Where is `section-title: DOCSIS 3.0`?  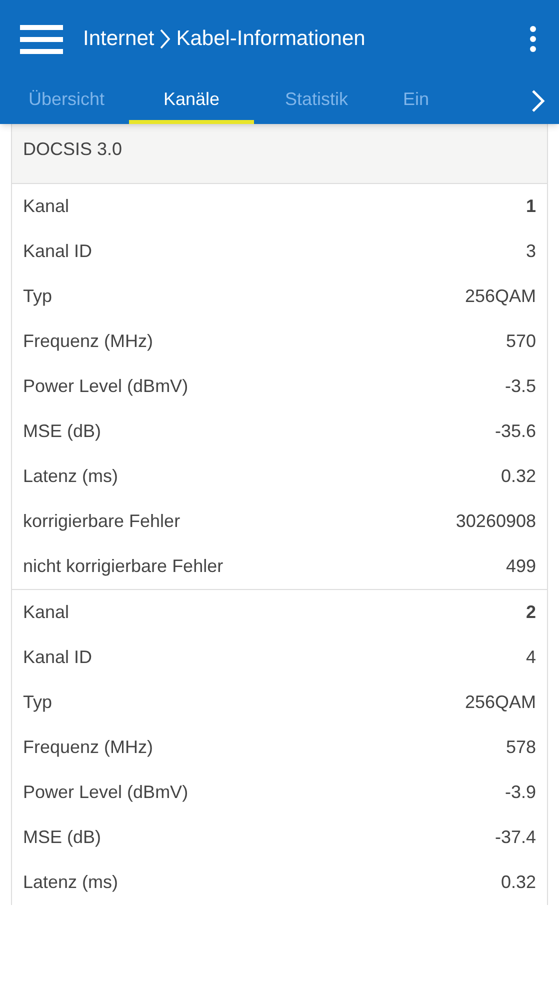 section-title: DOCSIS 3.0 is located at coordinates (72, 149).